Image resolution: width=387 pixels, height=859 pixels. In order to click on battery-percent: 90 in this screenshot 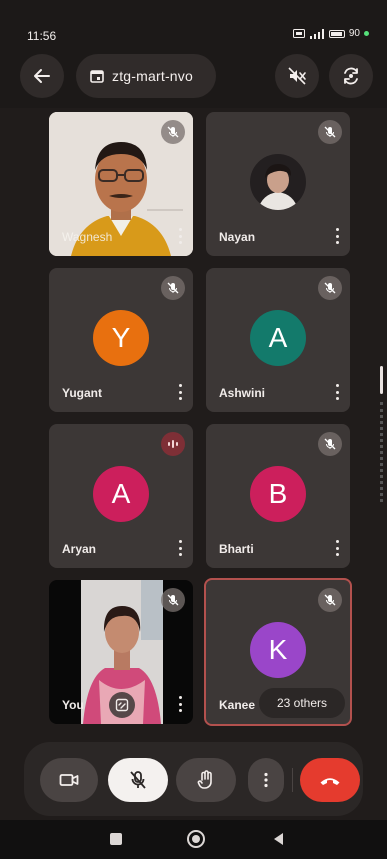, I will do `click(354, 33)`.